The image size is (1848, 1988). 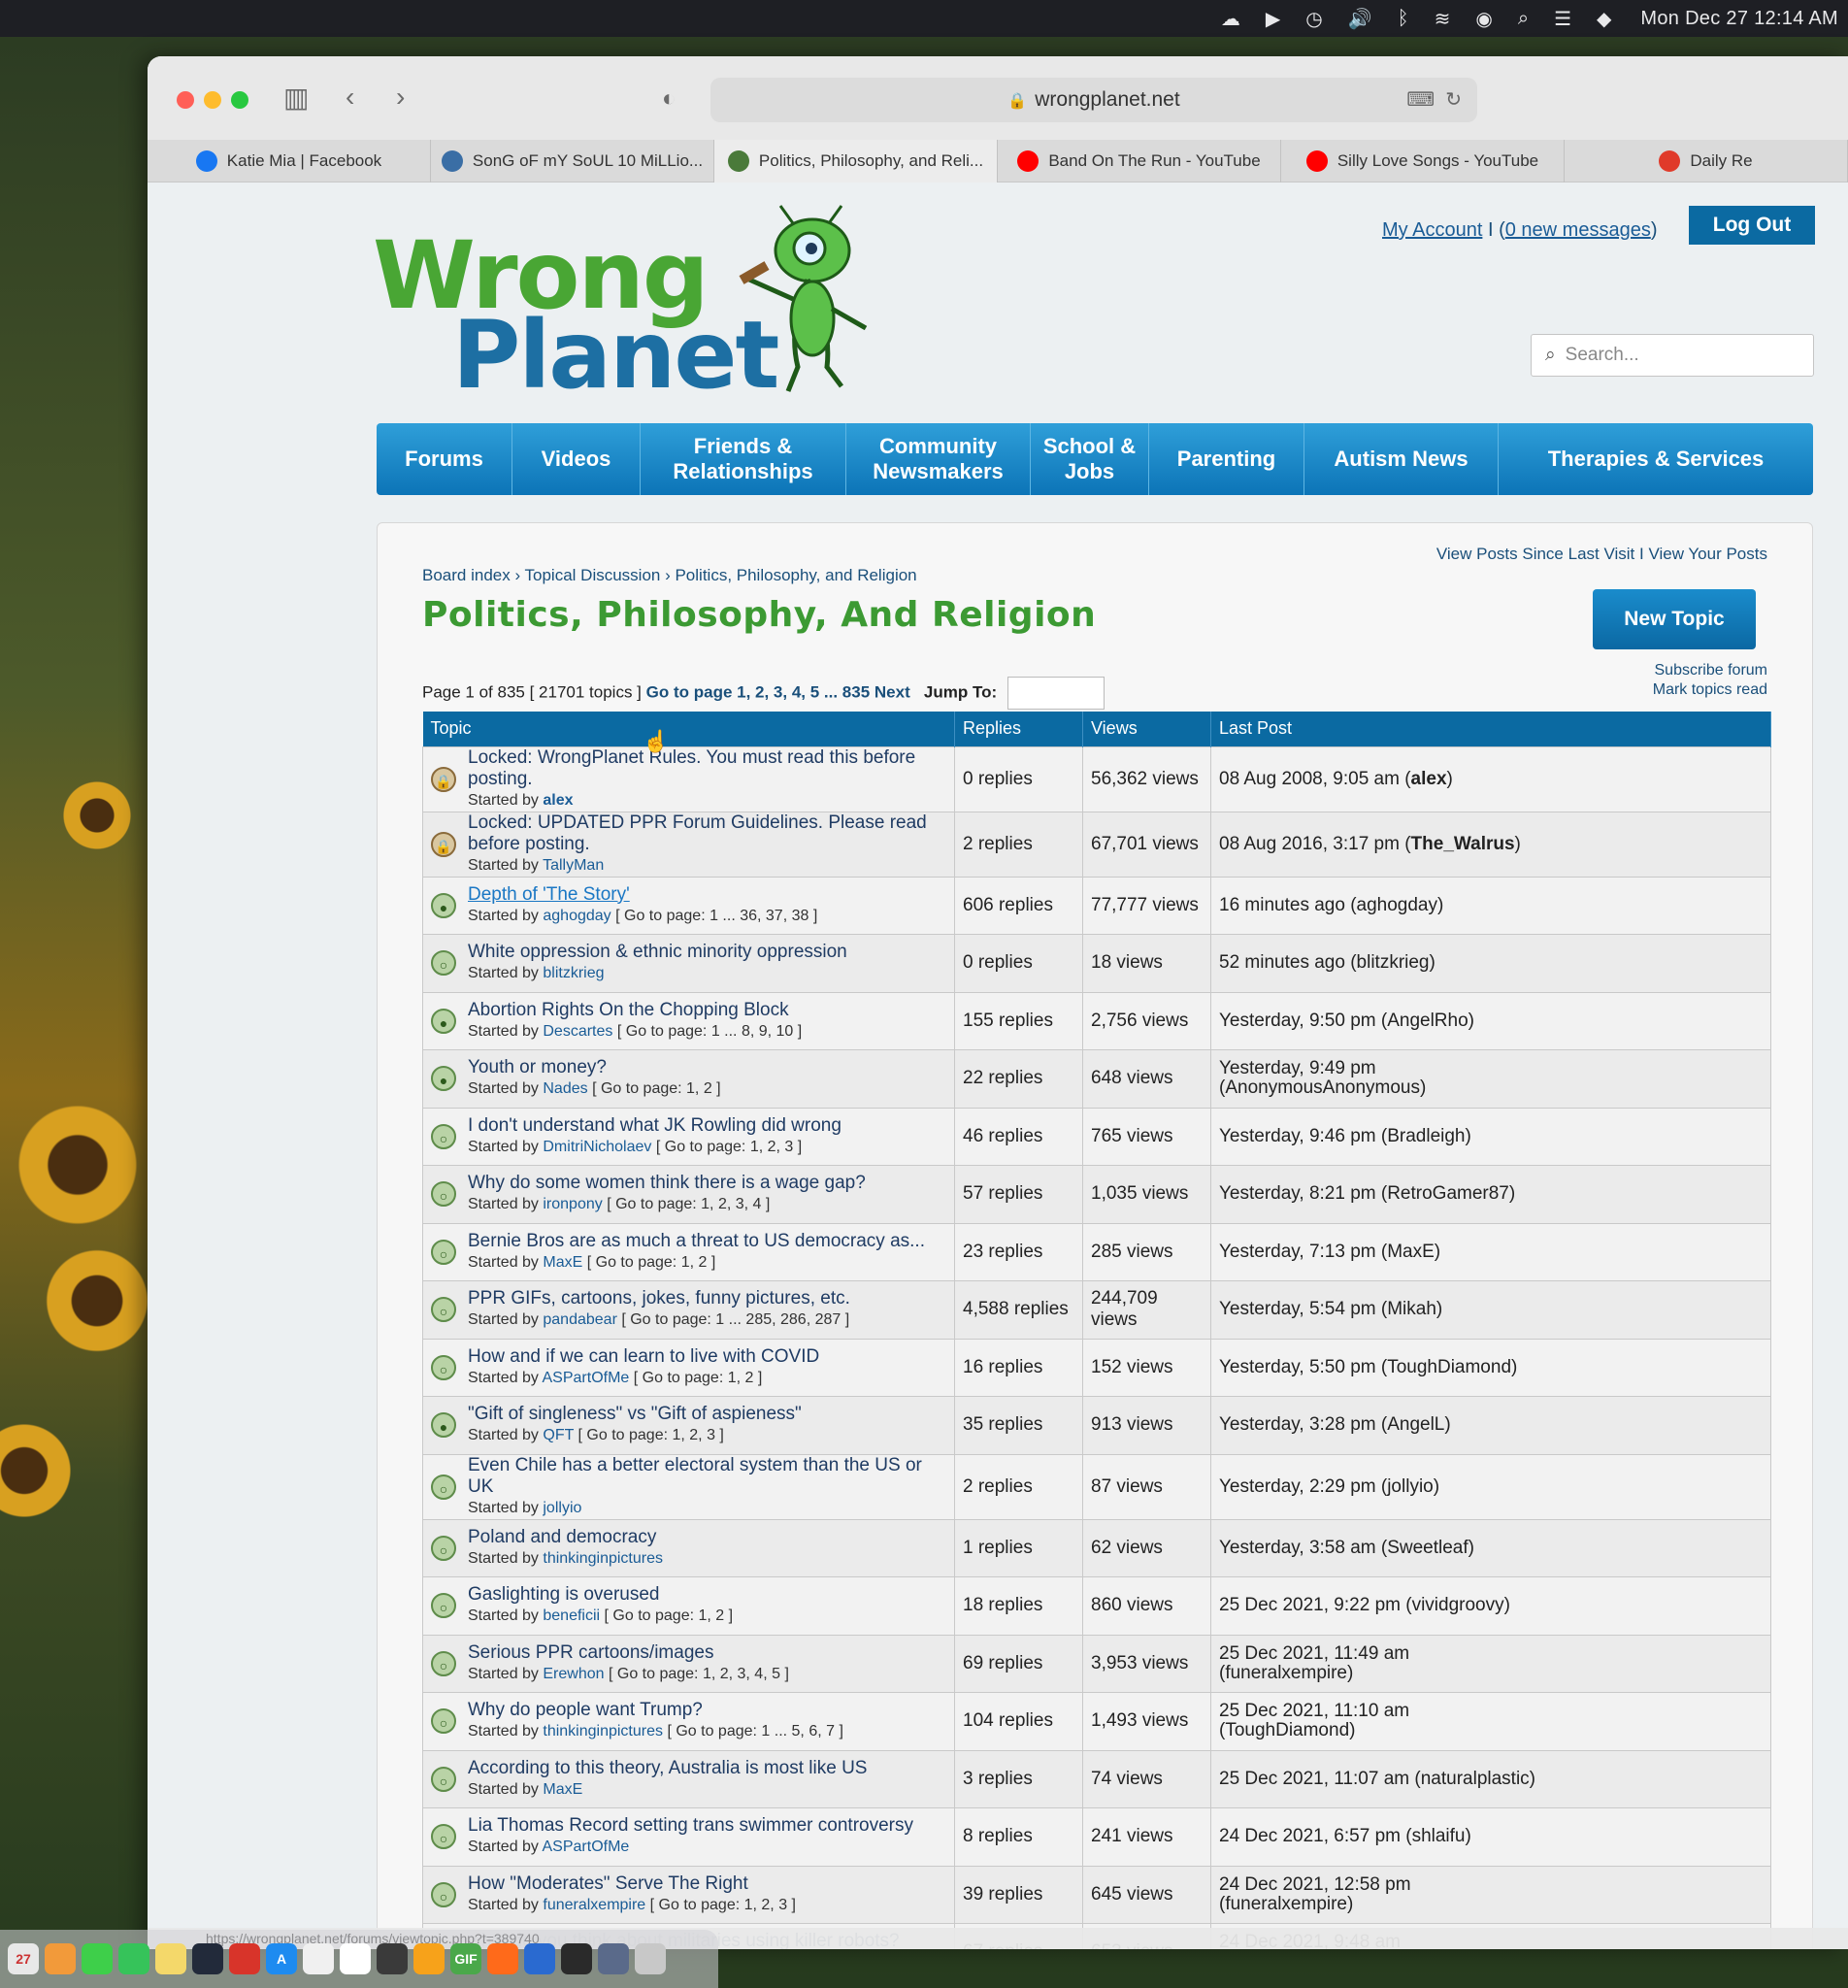 What do you see at coordinates (1367, 1193) in the screenshot?
I see `last-post-info: Yesterday, 8:21 pm (RetroGamer87)` at bounding box center [1367, 1193].